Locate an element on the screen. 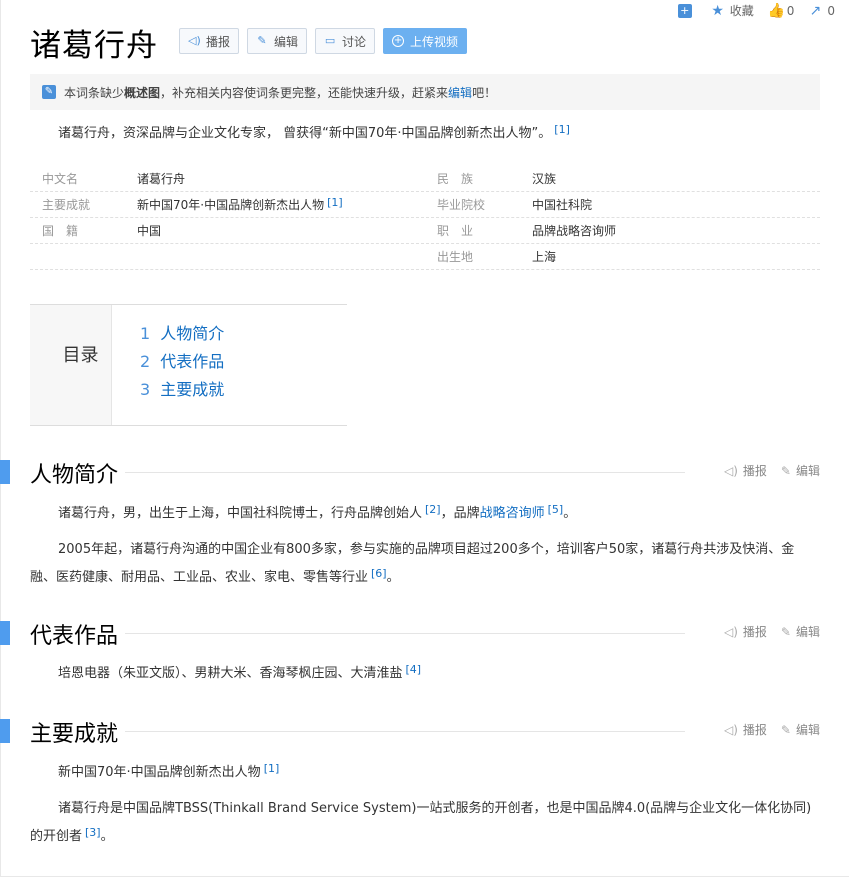 The width and height of the screenshot is (849, 877). add-button: + is located at coordinates (687, 10).